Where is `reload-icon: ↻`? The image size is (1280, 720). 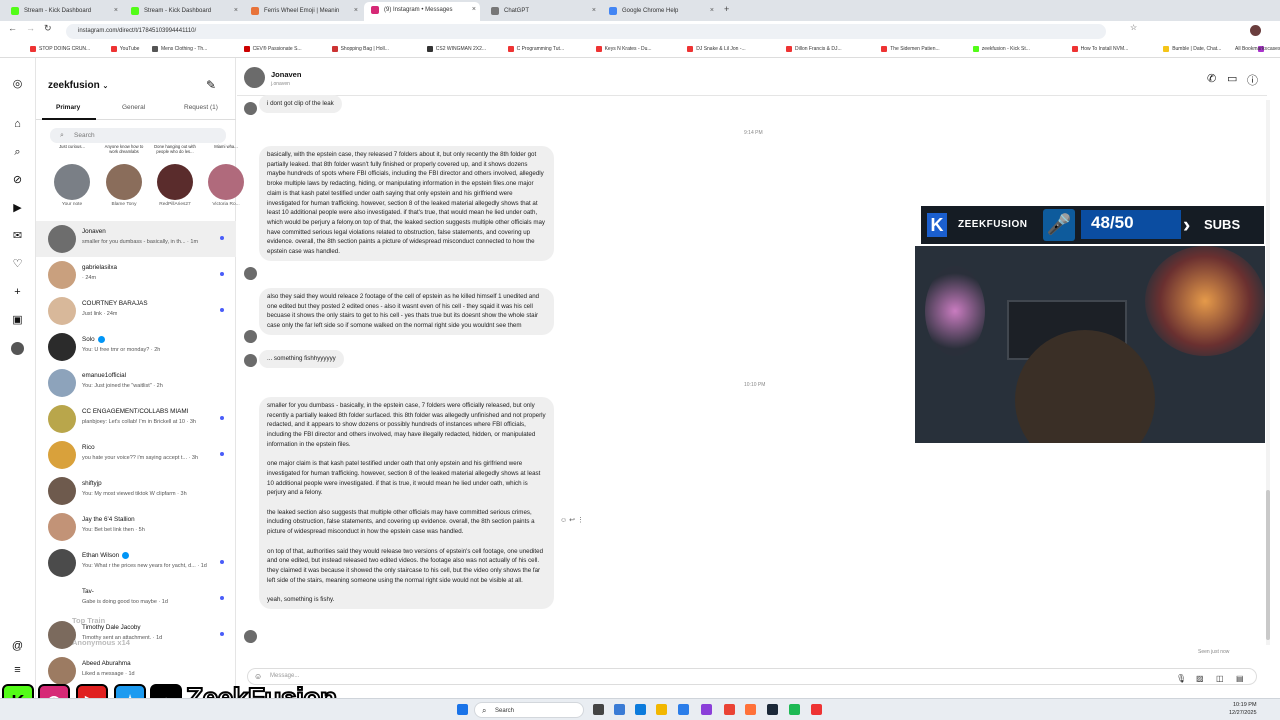 reload-icon: ↻ is located at coordinates (48, 28).